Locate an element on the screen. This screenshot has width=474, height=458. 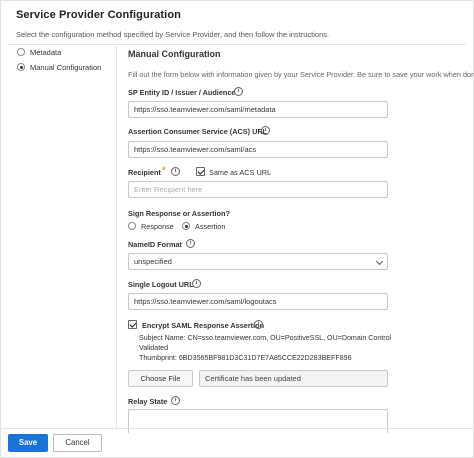
nameid-selected-value: unspecified is located at coordinates (153, 261).